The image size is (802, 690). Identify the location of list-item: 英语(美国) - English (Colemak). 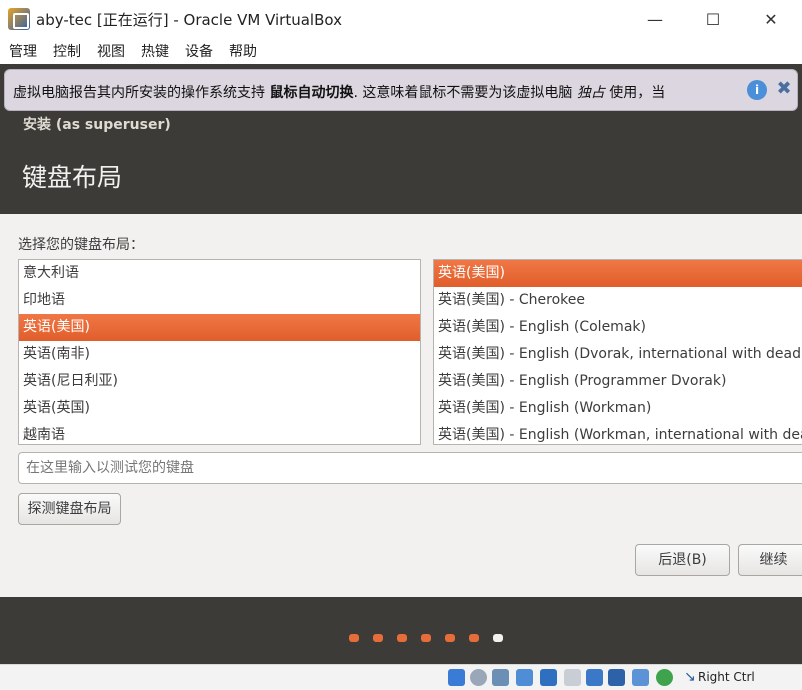
(618, 327).